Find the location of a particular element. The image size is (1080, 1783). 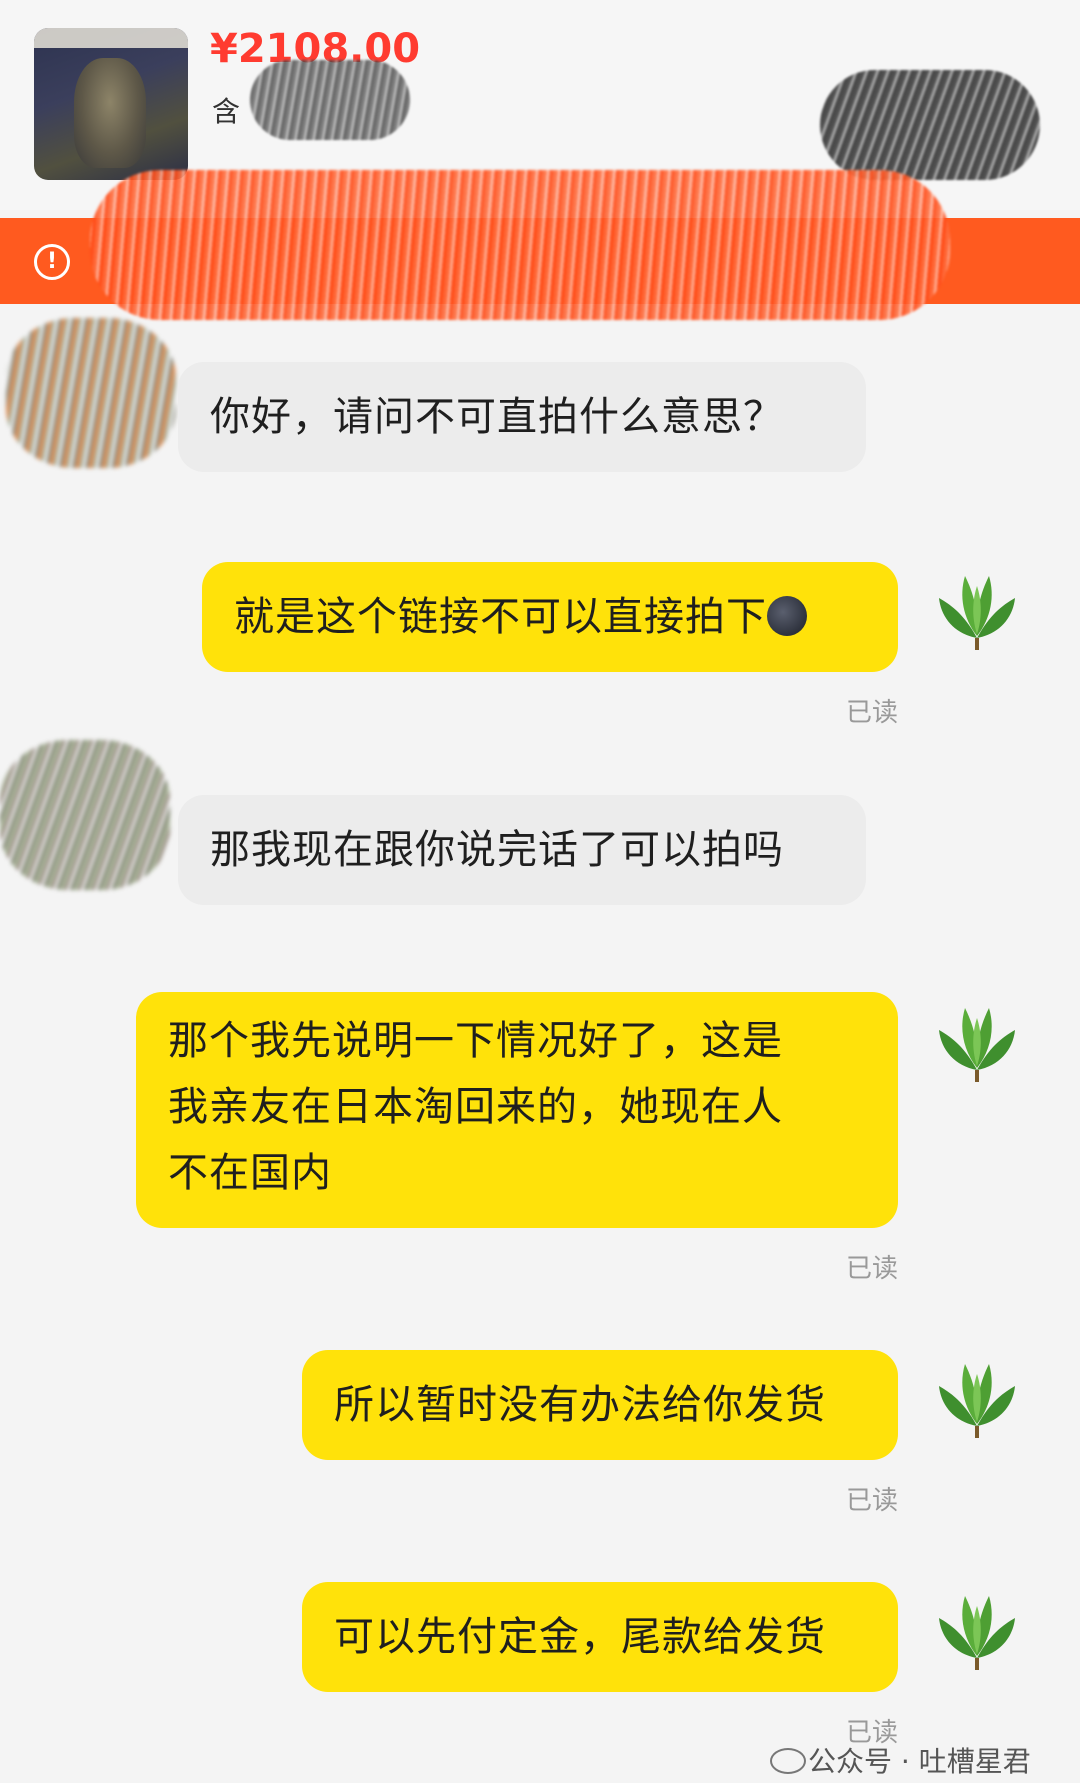

message-bubble-outgoing: 可以先付定金，尾款给发货 is located at coordinates (600, 1637).